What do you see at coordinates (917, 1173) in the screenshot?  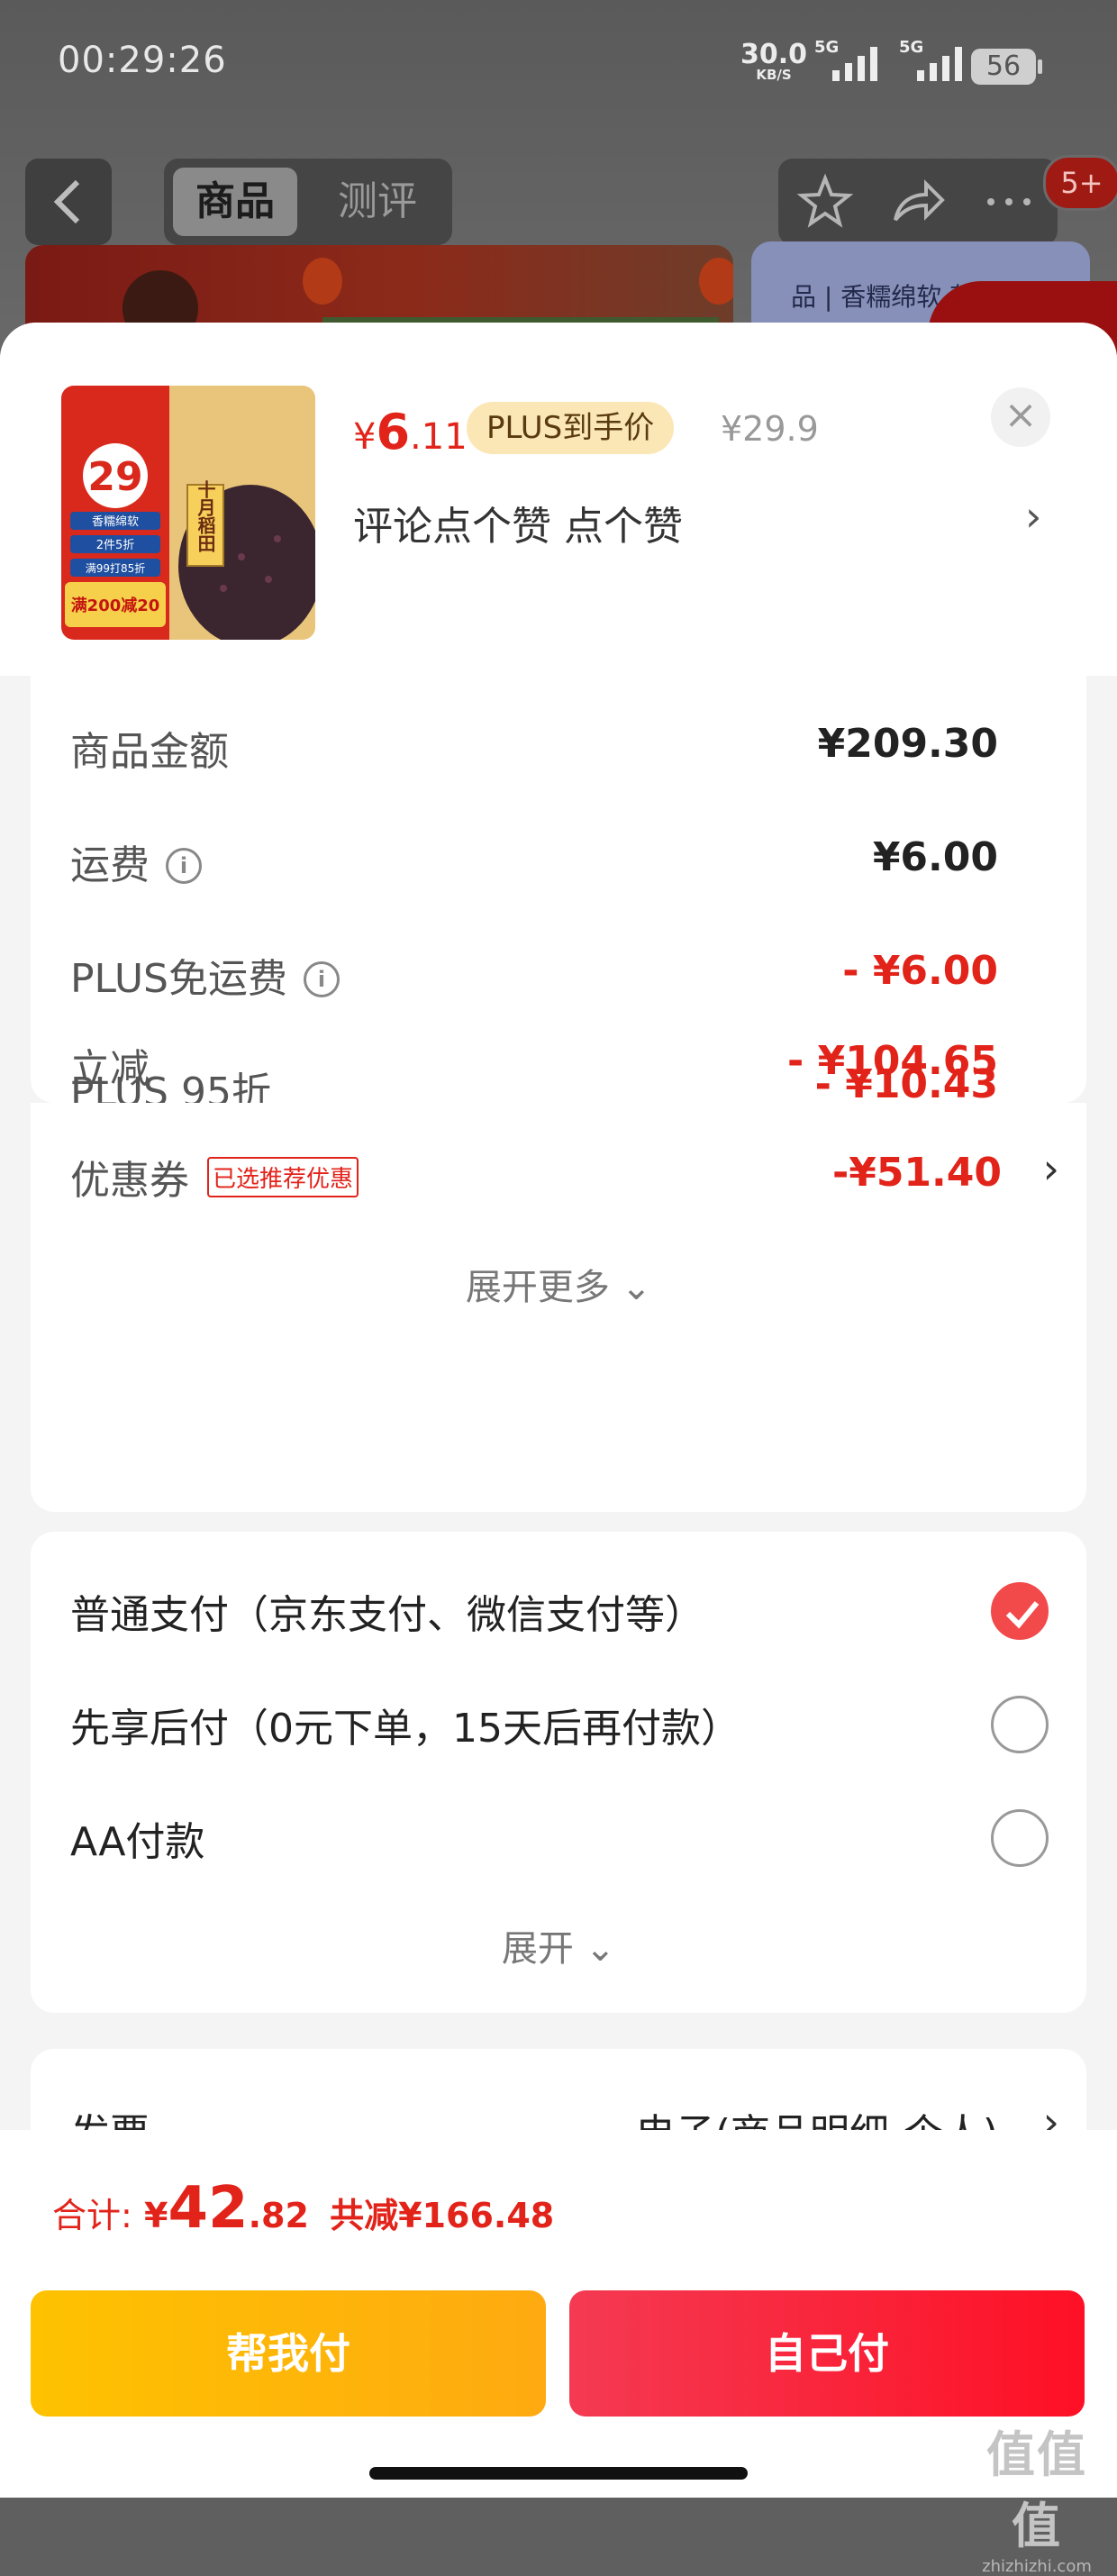 I see `coupon-value: -¥51.40` at bounding box center [917, 1173].